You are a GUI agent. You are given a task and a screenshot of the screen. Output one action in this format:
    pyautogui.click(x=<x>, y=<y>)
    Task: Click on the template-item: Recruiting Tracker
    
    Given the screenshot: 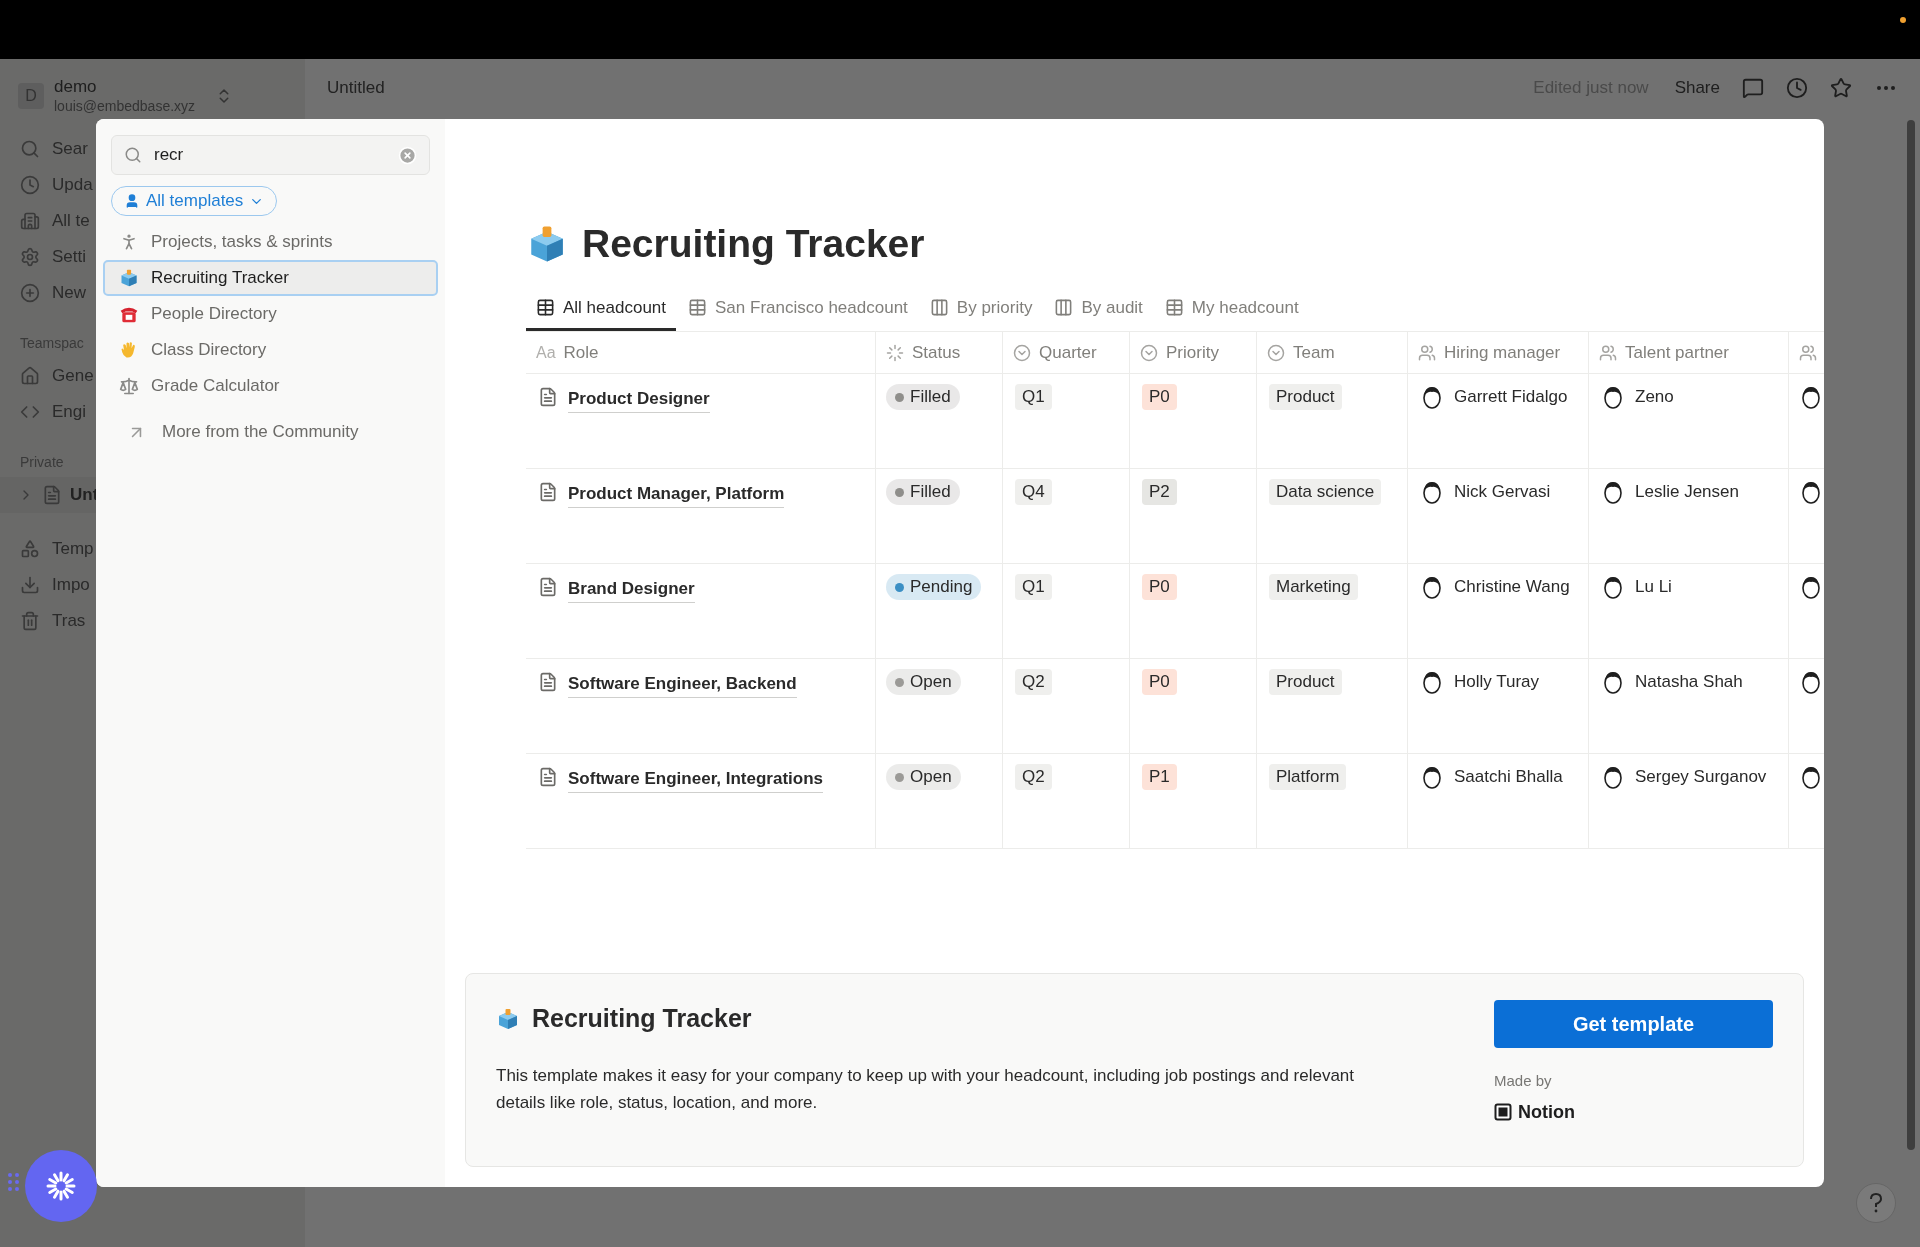 What is the action you would take?
    pyautogui.click(x=270, y=278)
    